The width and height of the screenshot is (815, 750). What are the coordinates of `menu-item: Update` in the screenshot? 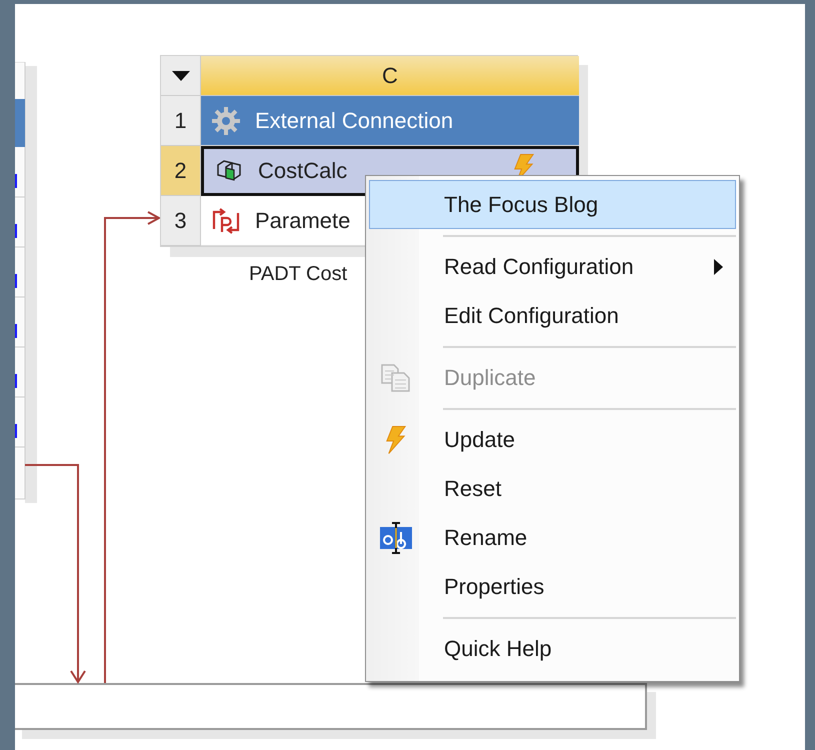 It's located at (552, 439).